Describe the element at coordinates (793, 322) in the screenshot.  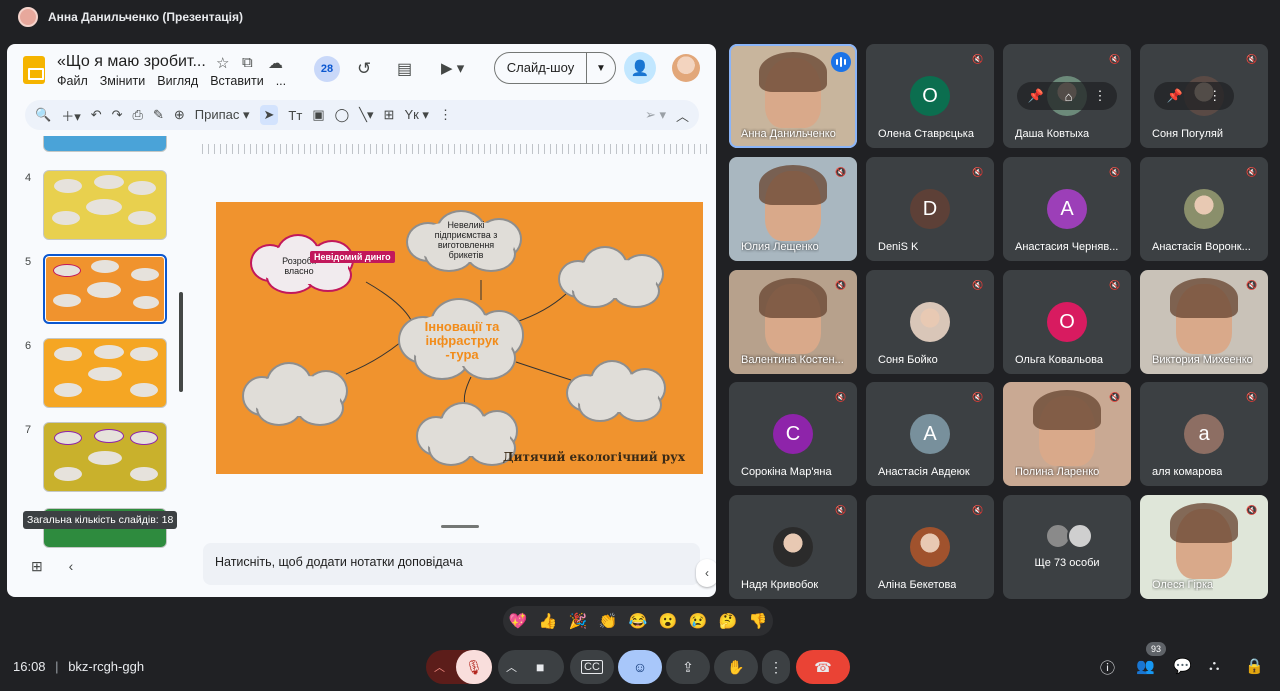
I see `participant-tile: Валентина Костен... 🔇` at that location.